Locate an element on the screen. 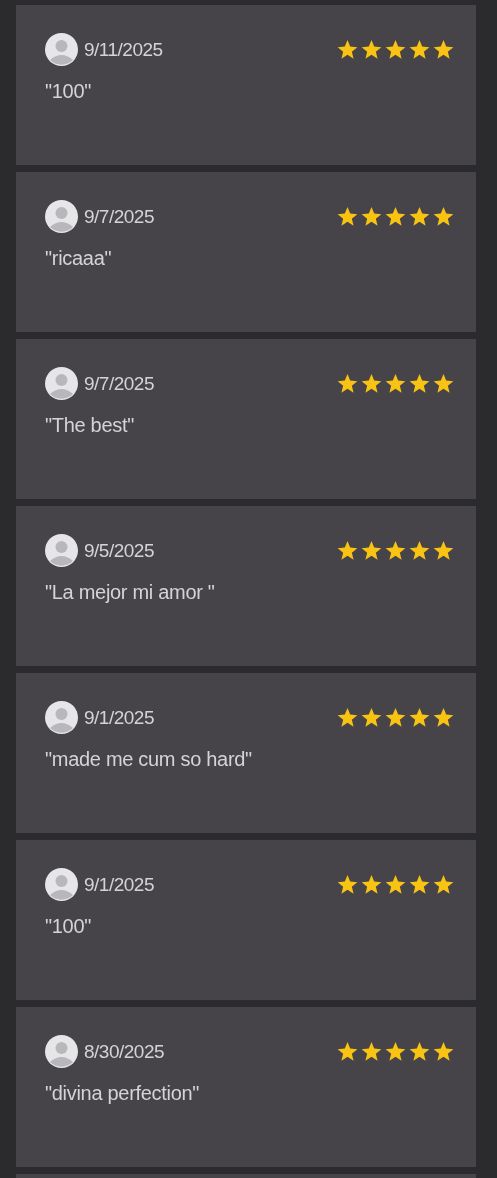 The height and width of the screenshot is (1178, 497). review-text: "made me cum so hard" is located at coordinates (149, 759).